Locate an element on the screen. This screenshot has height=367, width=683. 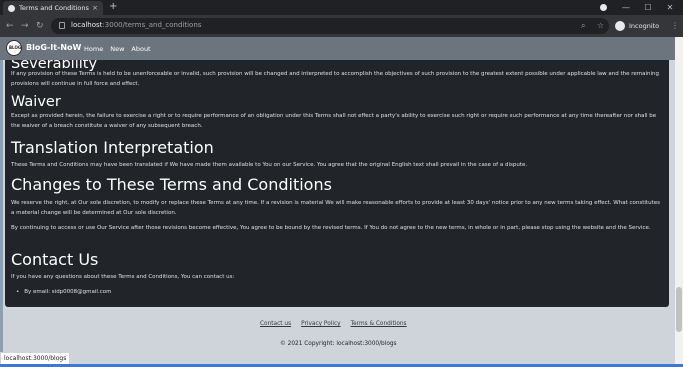
incognito-label: Incognito is located at coordinates (644, 26).